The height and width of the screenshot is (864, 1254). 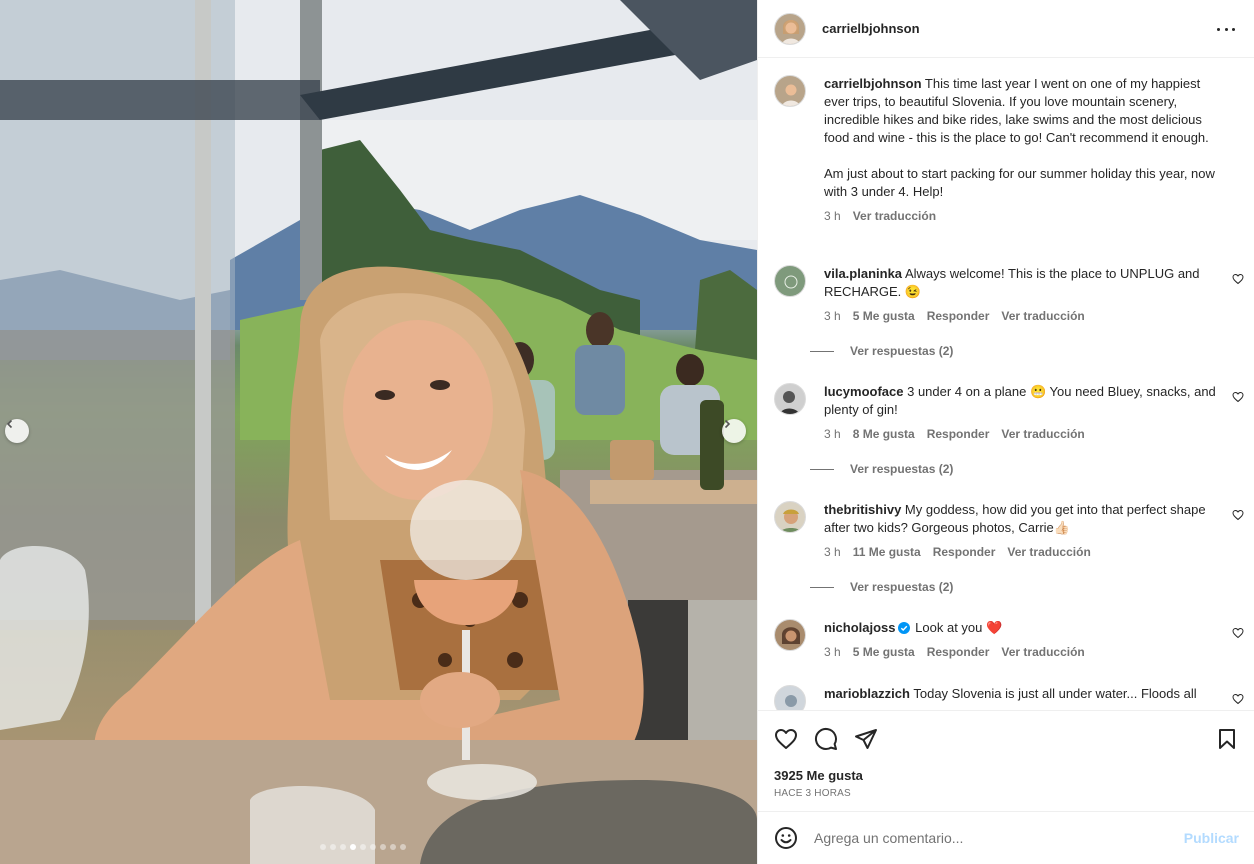 What do you see at coordinates (9, 424) in the screenshot?
I see `chevron-left-icon` at bounding box center [9, 424].